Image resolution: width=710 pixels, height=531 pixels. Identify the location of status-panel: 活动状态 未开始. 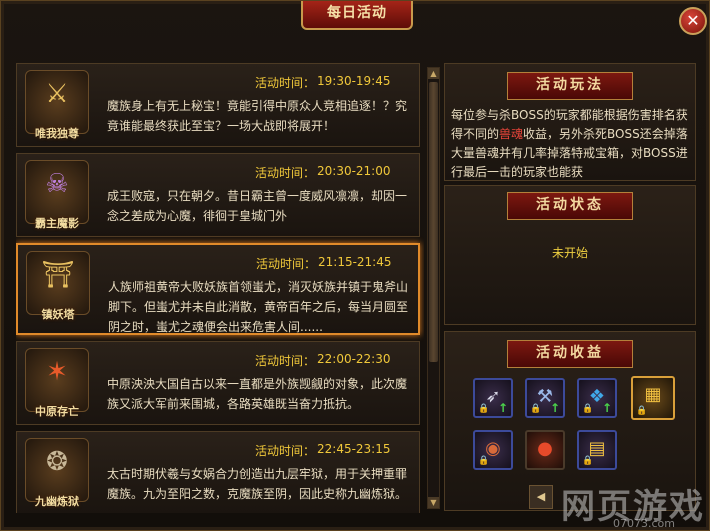
(570, 255).